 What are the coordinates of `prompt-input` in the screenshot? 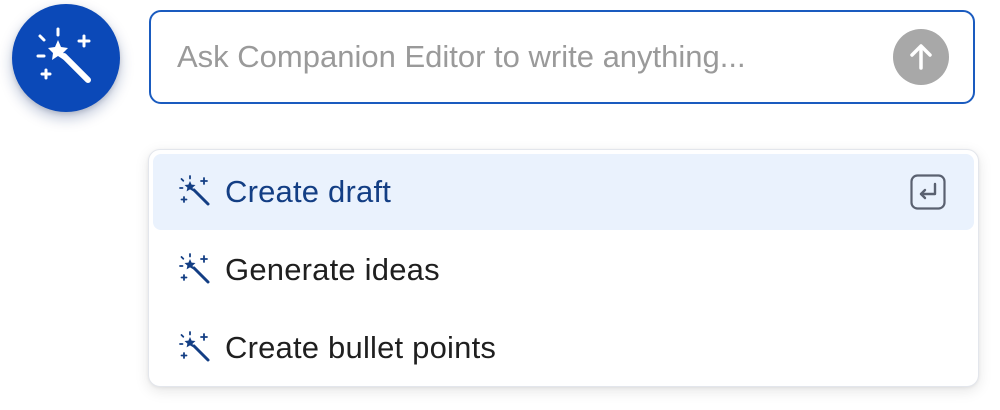 It's located at (535, 57).